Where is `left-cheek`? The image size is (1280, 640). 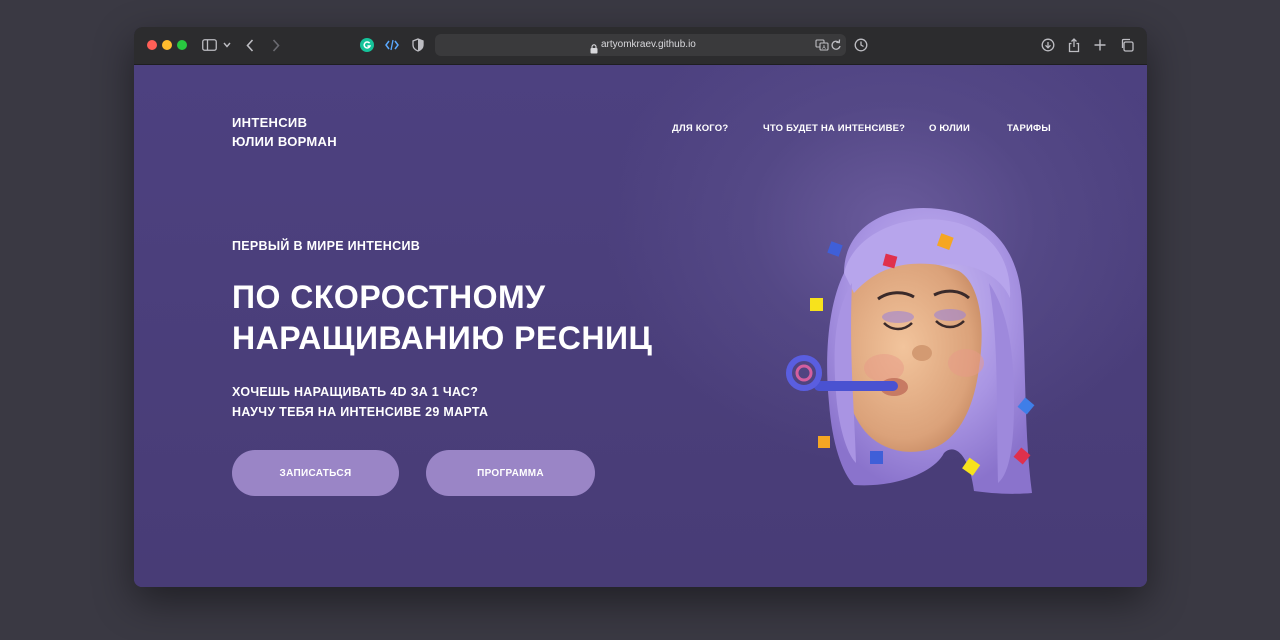
left-cheek is located at coordinates (884, 368).